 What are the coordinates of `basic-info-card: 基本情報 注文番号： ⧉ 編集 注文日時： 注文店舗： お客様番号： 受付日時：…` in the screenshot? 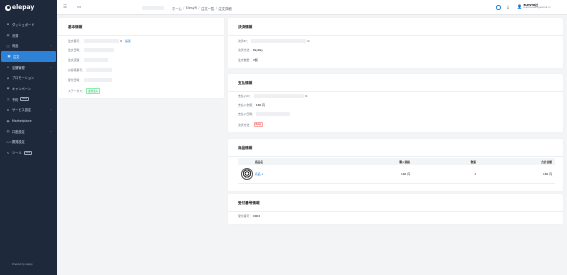 It's located at (141, 58).